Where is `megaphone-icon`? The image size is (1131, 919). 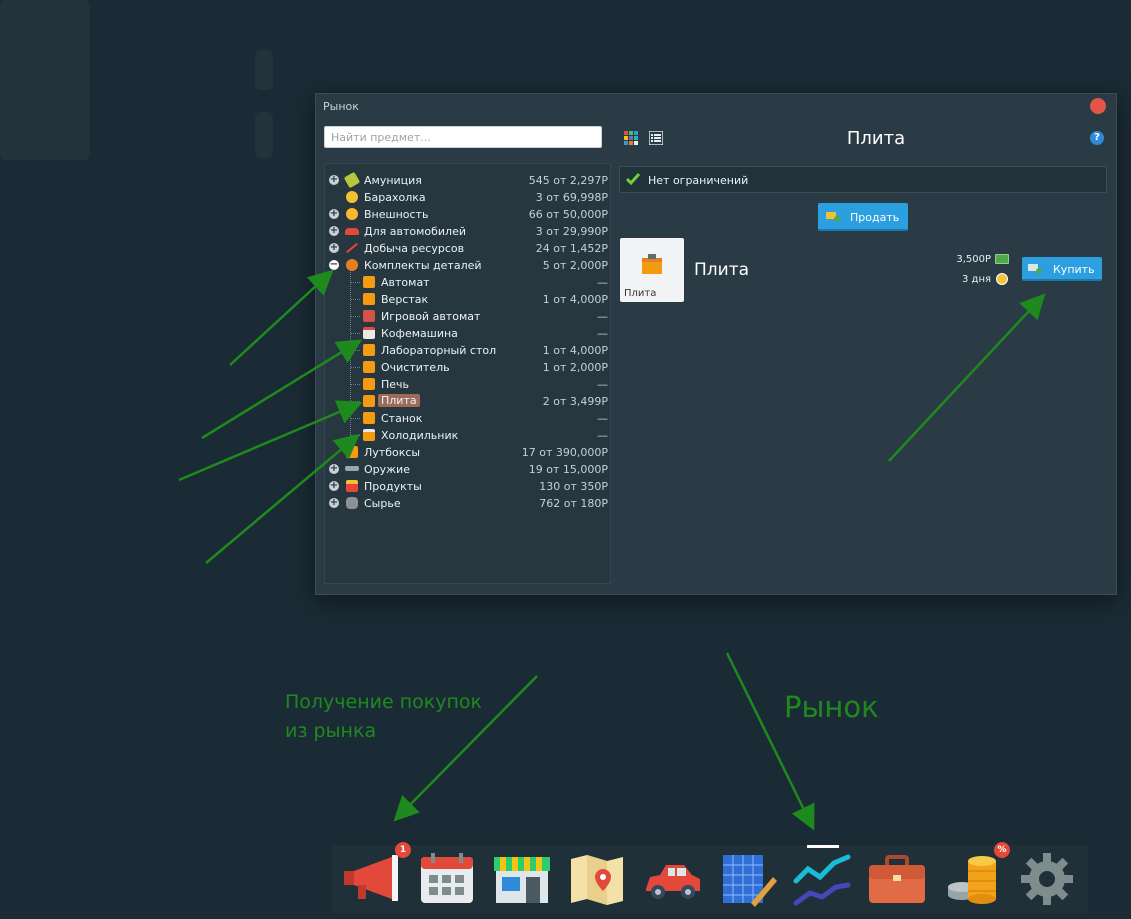
megaphone-icon is located at coordinates (372, 879).